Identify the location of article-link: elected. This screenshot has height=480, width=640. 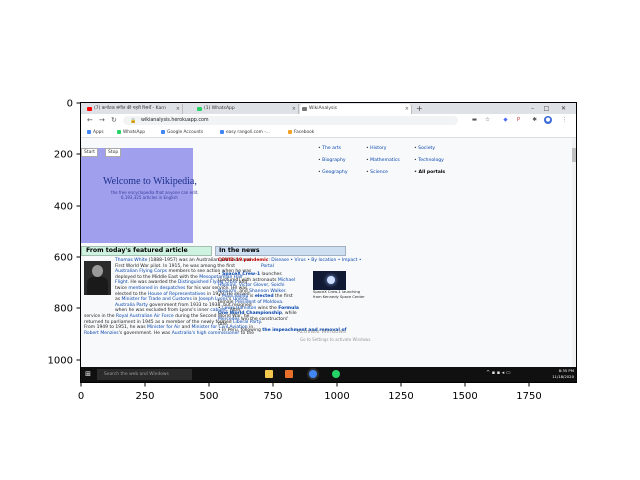
(264, 296).